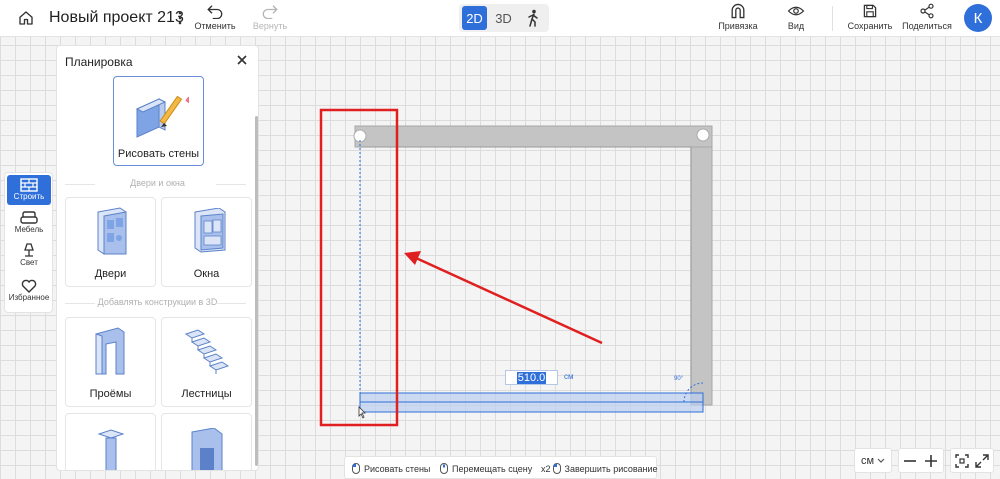 The height and width of the screenshot is (479, 1000). I want to click on section-doors-windows: Двери и окна, so click(157, 183).